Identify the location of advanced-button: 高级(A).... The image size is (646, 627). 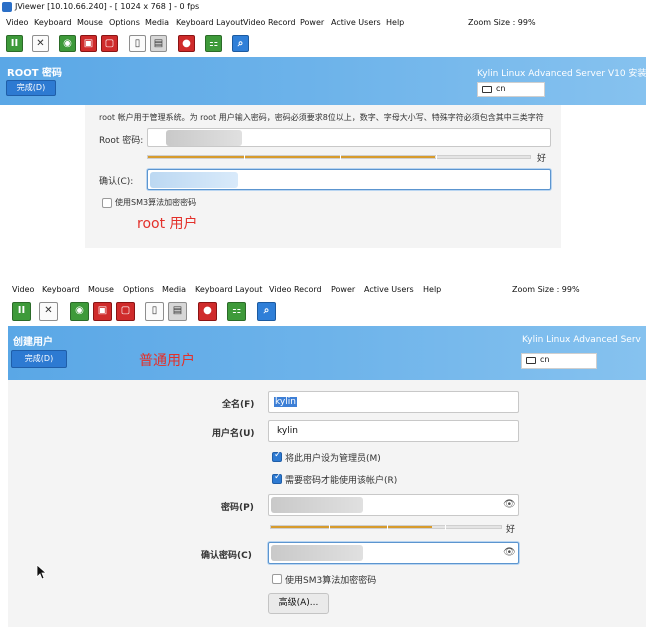
(298, 603).